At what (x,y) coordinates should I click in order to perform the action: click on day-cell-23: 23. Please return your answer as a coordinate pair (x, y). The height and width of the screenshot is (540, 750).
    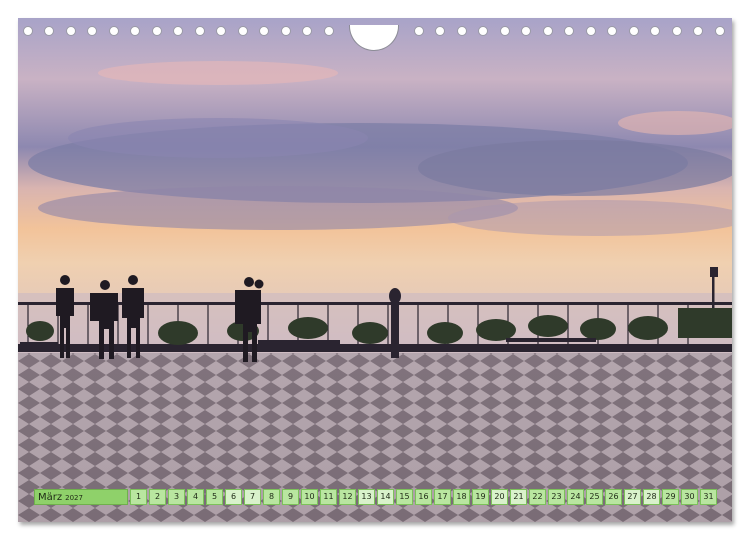
    Looking at the image, I should click on (556, 497).